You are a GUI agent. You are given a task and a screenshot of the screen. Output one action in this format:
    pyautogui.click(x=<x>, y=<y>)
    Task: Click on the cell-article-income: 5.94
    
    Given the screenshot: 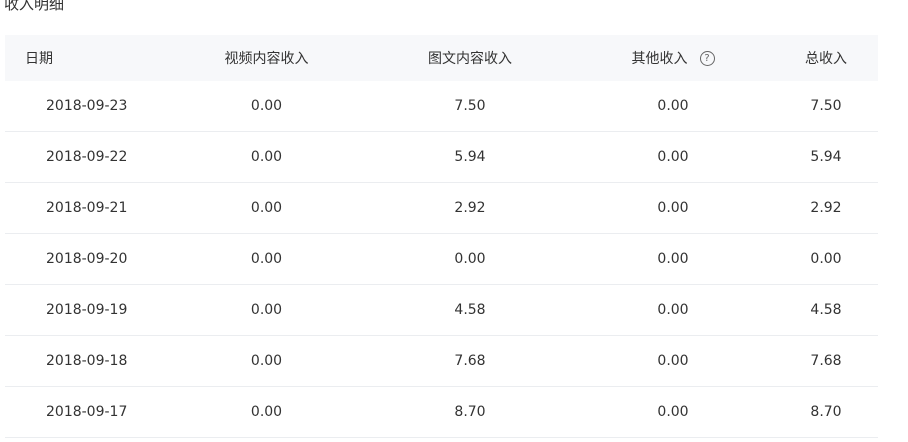 What is the action you would take?
    pyautogui.click(x=470, y=157)
    